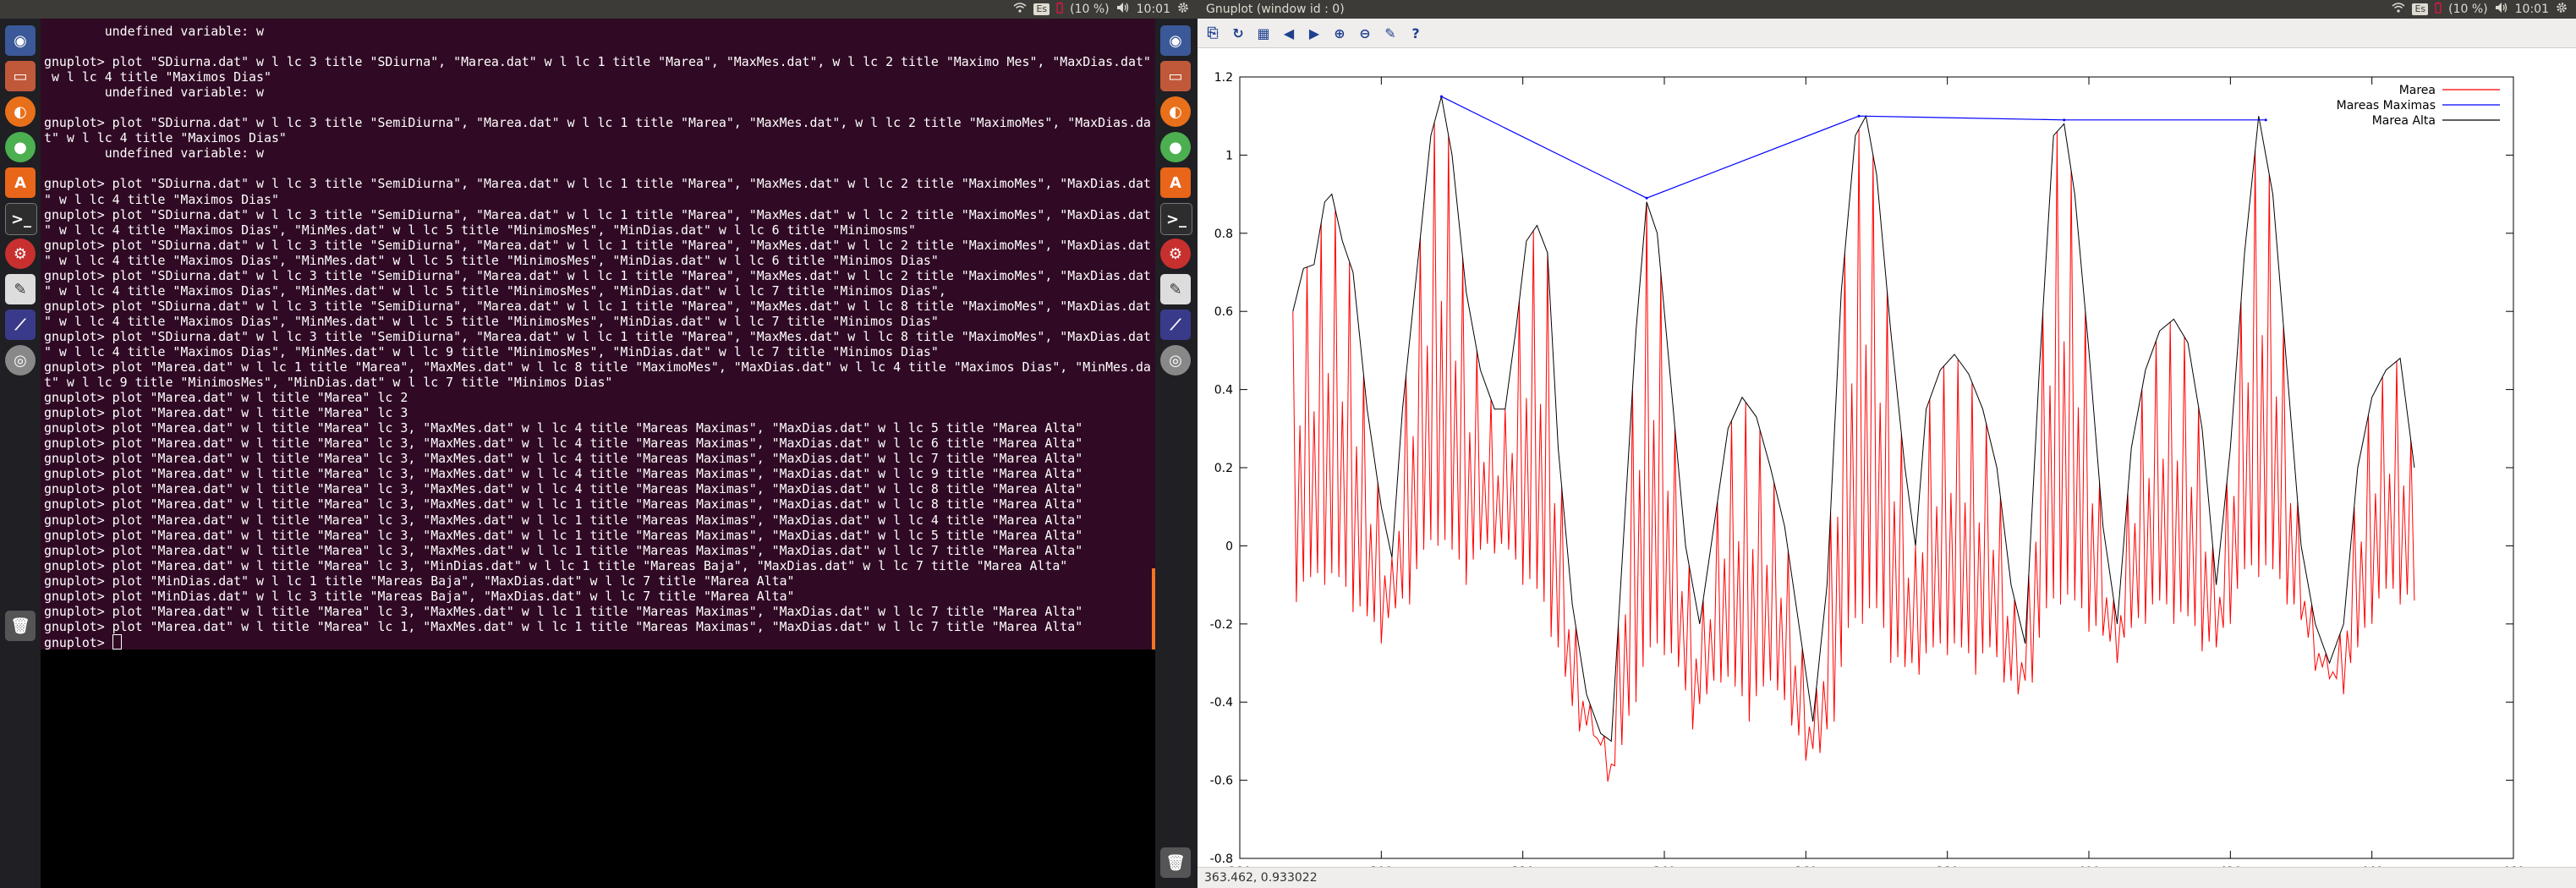 The height and width of the screenshot is (888, 2576). Describe the element at coordinates (1238, 33) in the screenshot. I see `replot-icon: ↻` at that location.